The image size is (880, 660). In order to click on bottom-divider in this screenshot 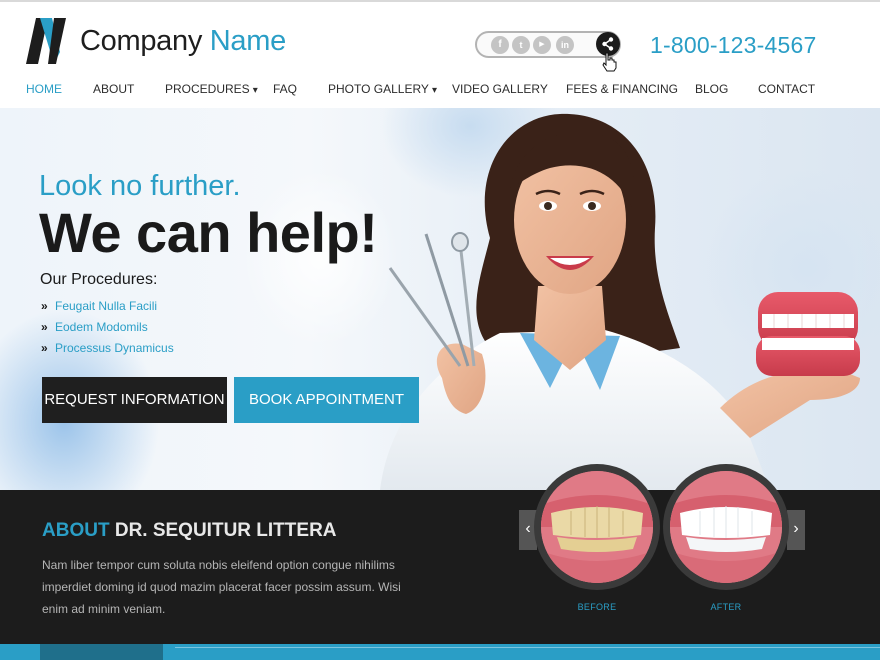, I will do `click(527, 647)`.